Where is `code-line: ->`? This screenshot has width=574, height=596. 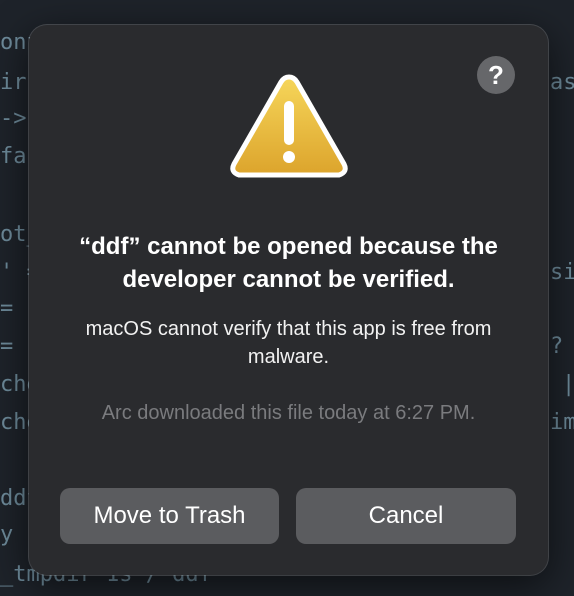
code-line: -> is located at coordinates (13, 118).